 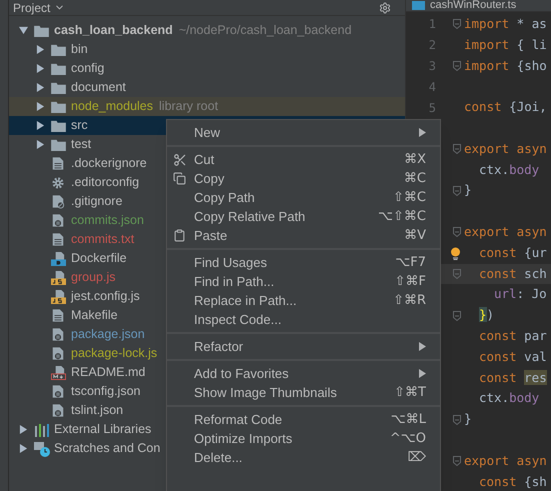 What do you see at coordinates (402, 217) in the screenshot?
I see `shortcut-label: ⌥⇧⌘C` at bounding box center [402, 217].